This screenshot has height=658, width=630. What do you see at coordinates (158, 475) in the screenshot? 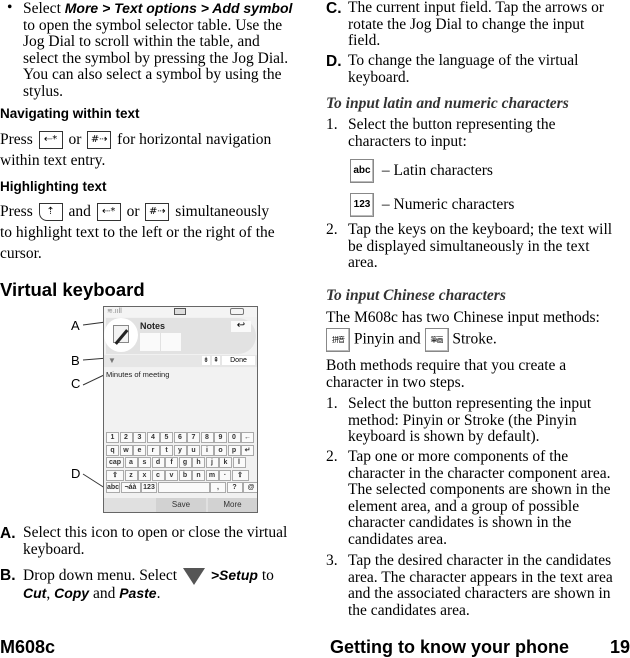
I see `keyboard-key: c` at bounding box center [158, 475].